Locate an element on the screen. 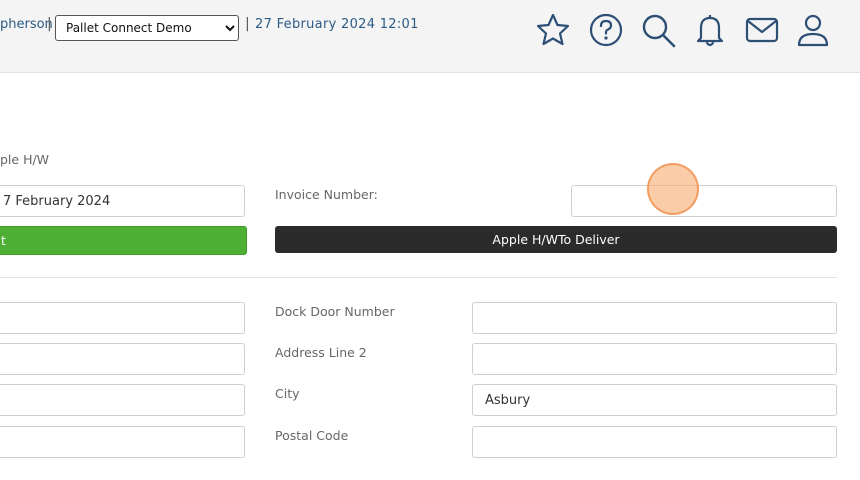 The width and height of the screenshot is (860, 480). click-indicator is located at coordinates (673, 189).